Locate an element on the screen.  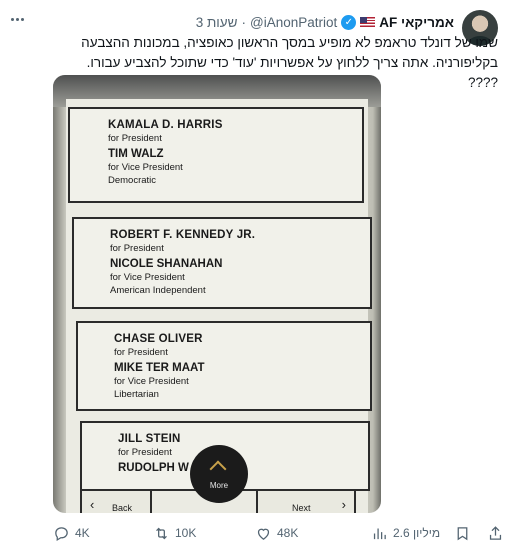
action-bar: 4K 10K 48K 2.6 מיליון is located at coordinates (256, 533).